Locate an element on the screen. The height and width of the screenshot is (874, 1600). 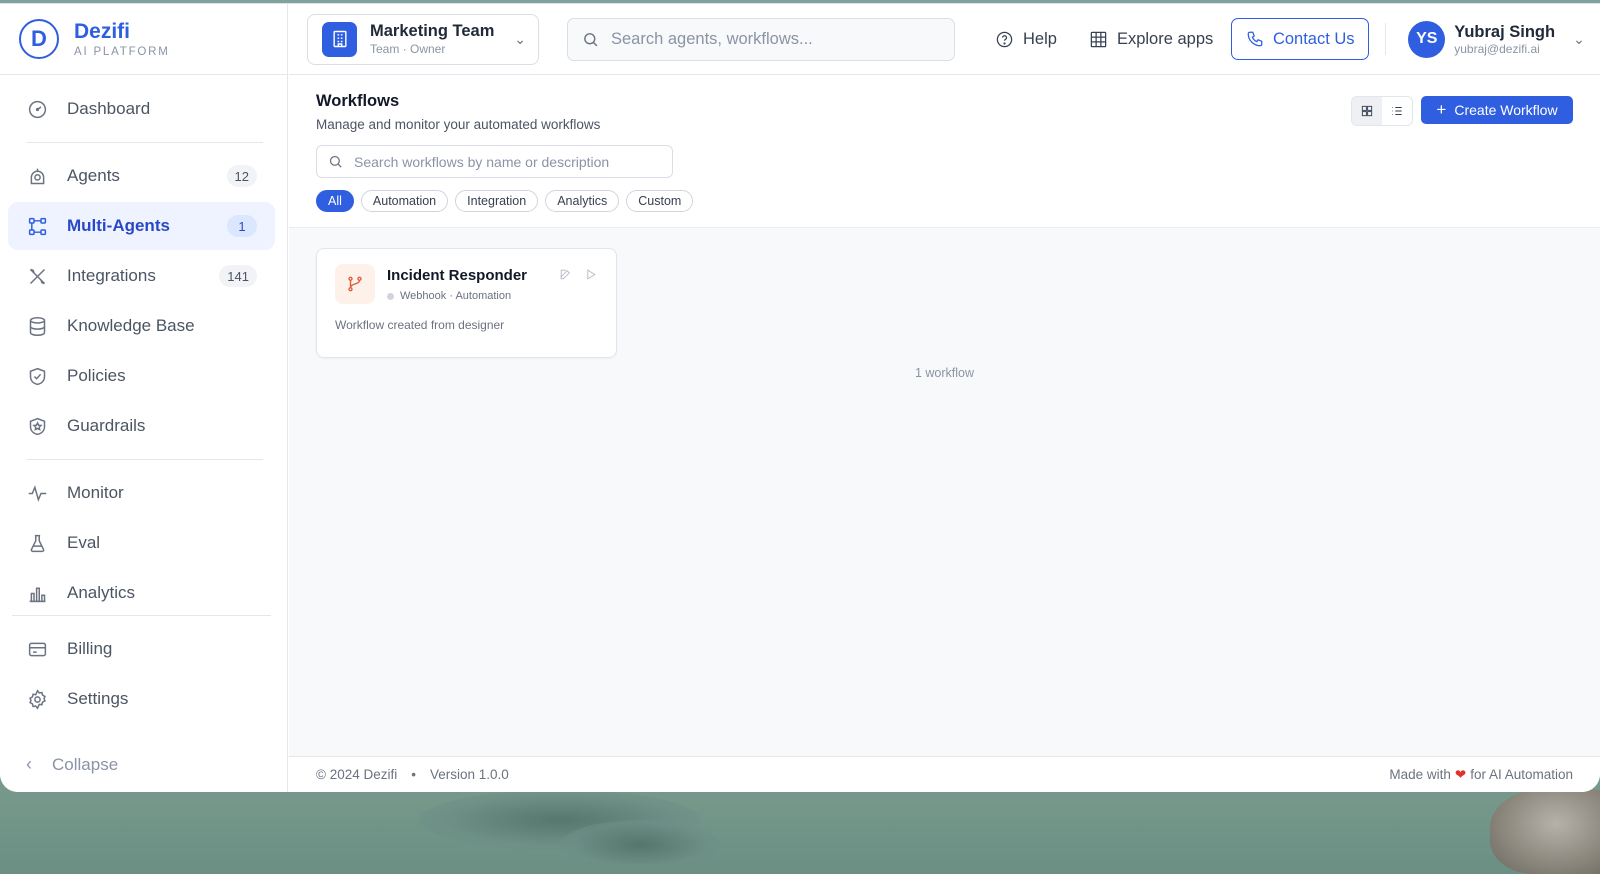
brand: D Dezifi AI PLATFORM is located at coordinates (143, 39).